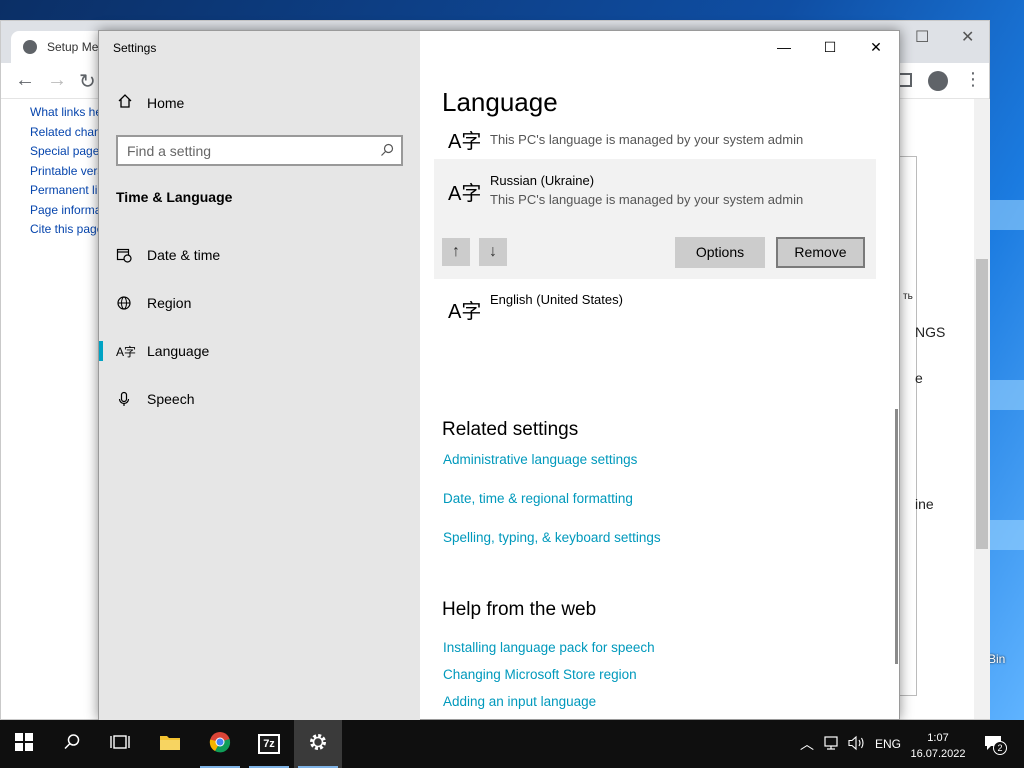  What do you see at coordinates (65, 154) in the screenshot?
I see `wiki-link: Special pages` at bounding box center [65, 154].